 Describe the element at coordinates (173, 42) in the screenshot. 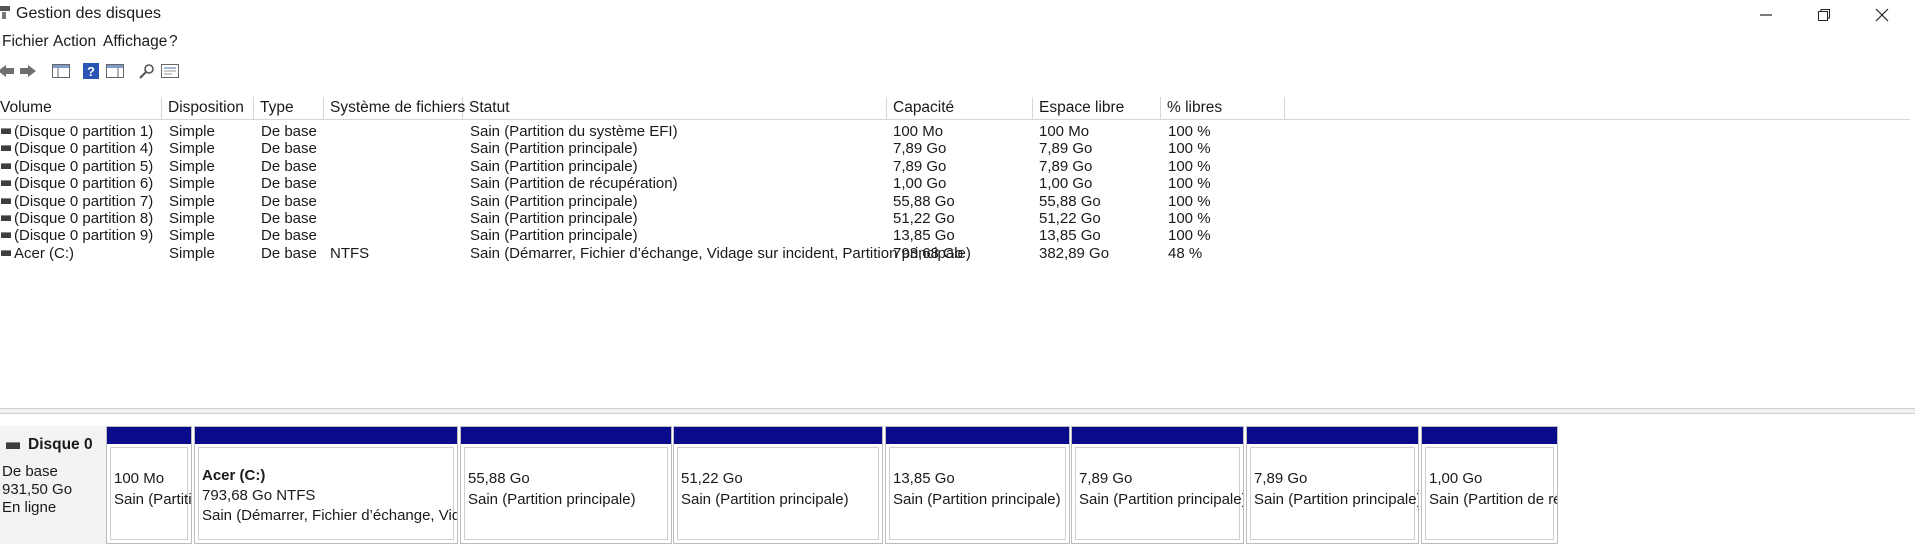

I see `menu-help: ?` at that location.